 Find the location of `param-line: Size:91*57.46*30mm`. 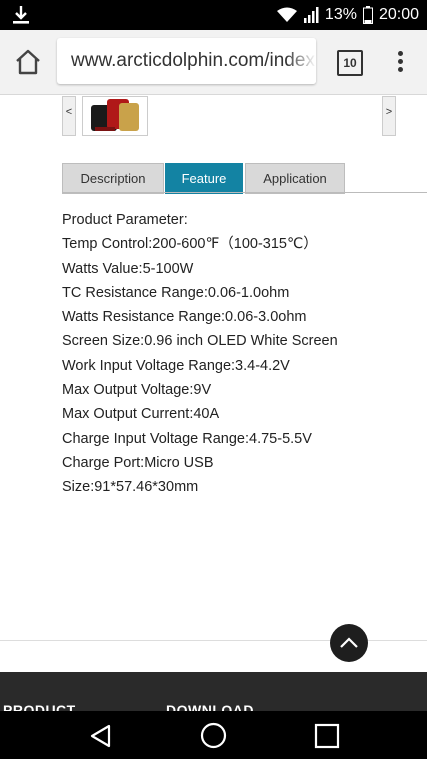

param-line: Size:91*57.46*30mm is located at coordinates (130, 487).